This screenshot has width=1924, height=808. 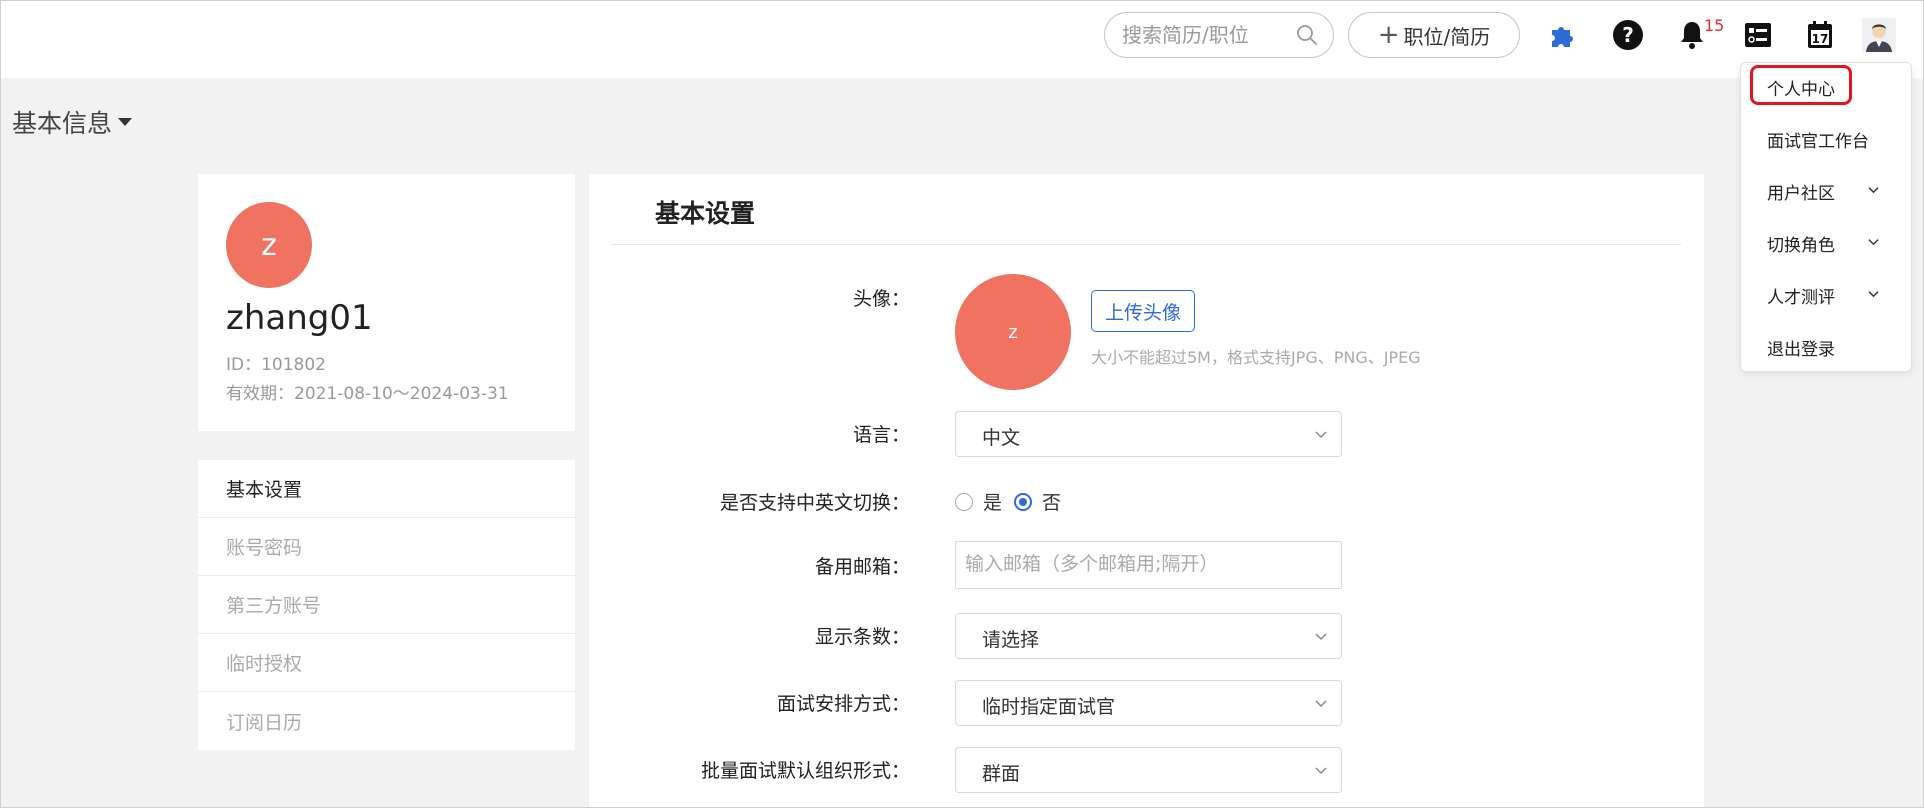 I want to click on divider, so click(x=1146, y=244).